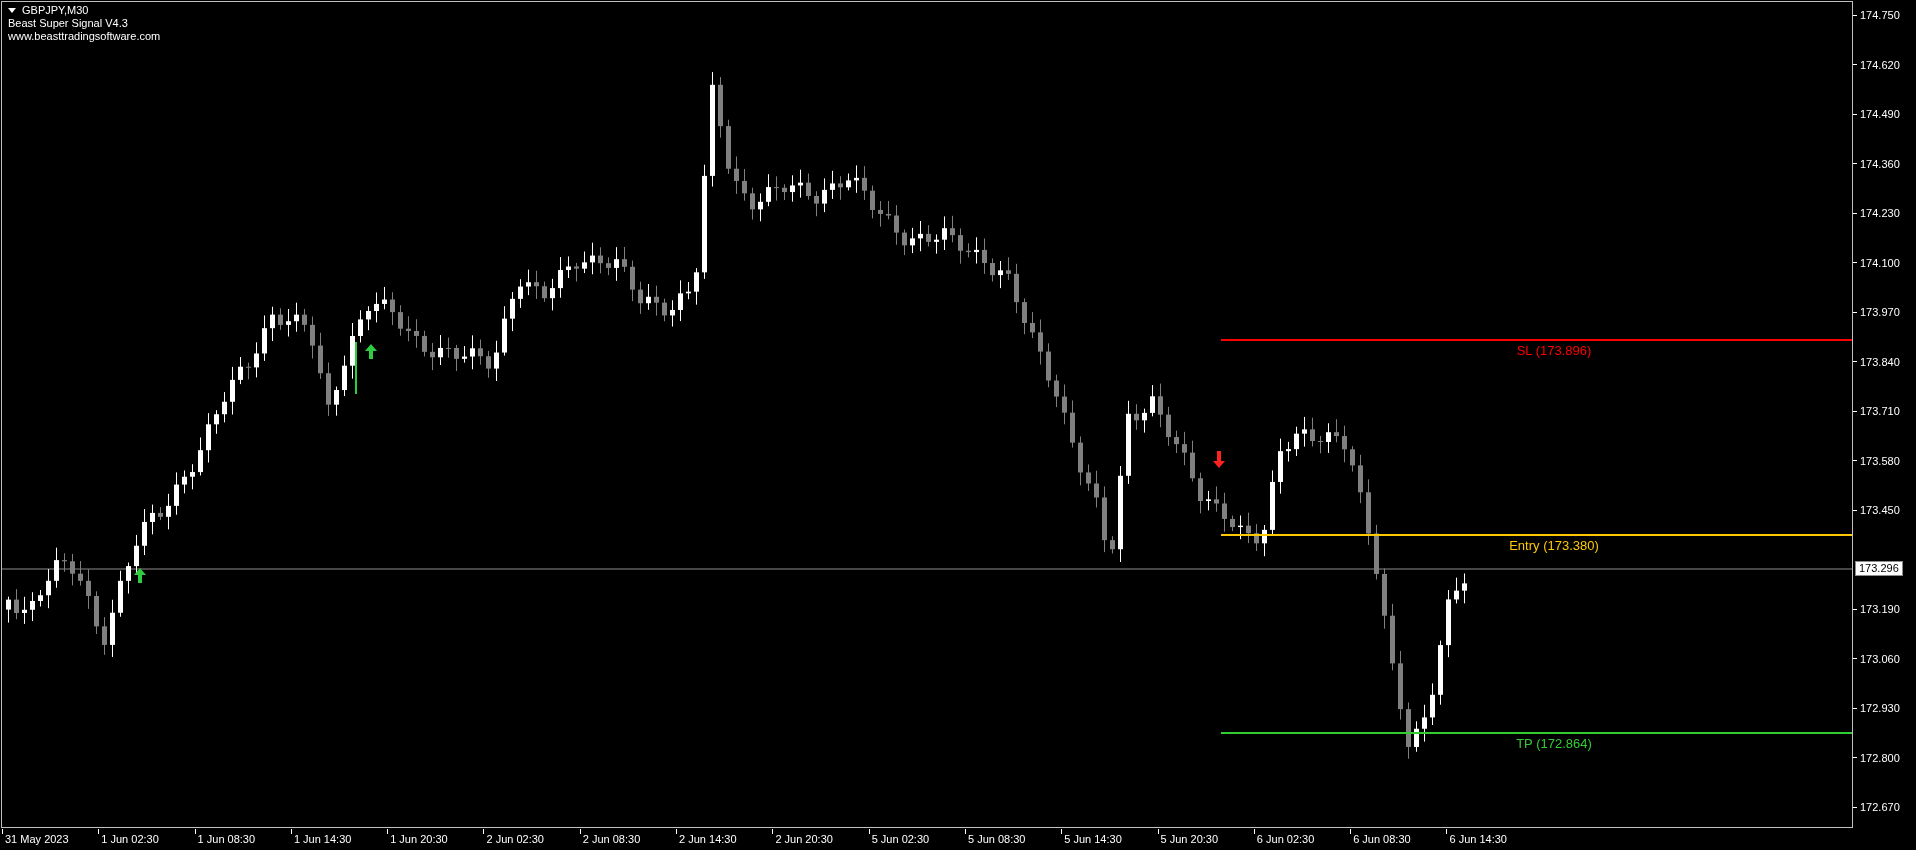 The height and width of the screenshot is (850, 1916). What do you see at coordinates (1880, 262) in the screenshot?
I see `price-tick-label: 174.100` at bounding box center [1880, 262].